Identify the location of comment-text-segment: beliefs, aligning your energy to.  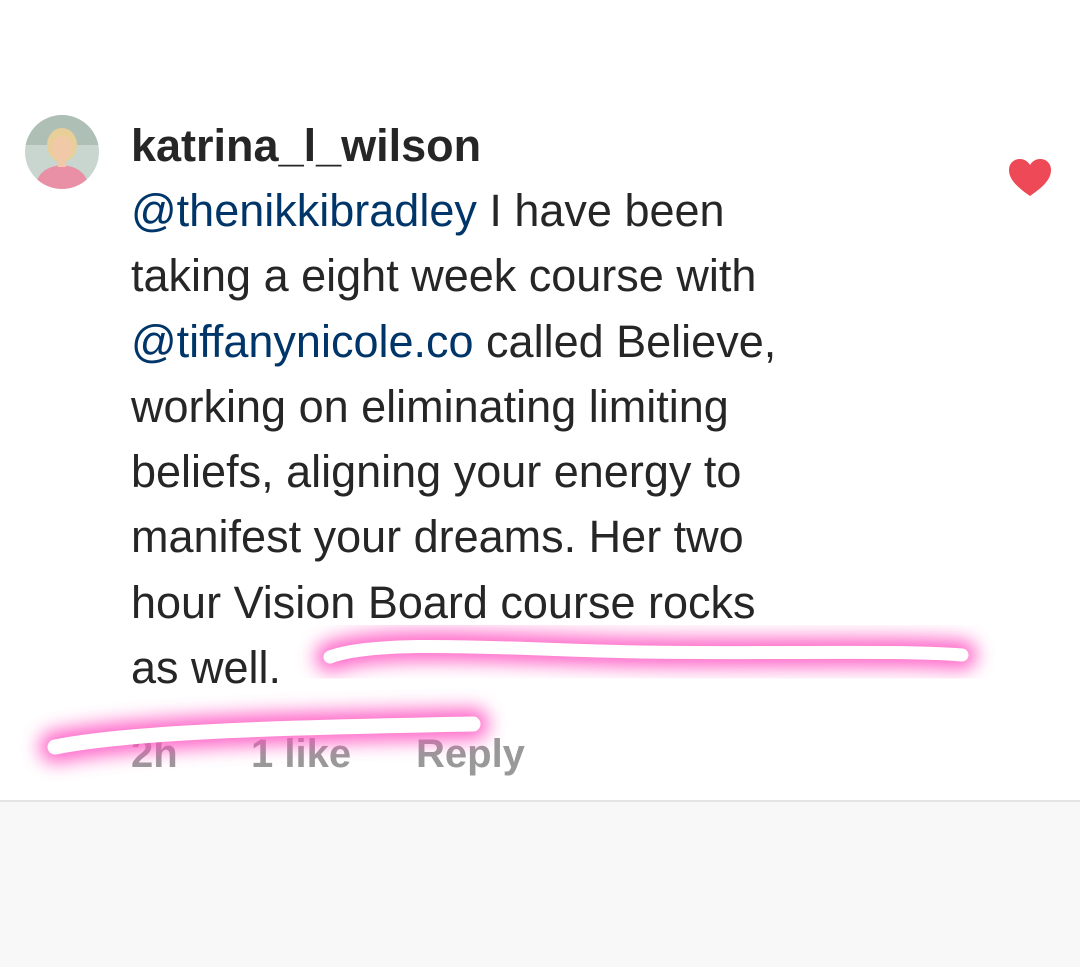
(436, 472).